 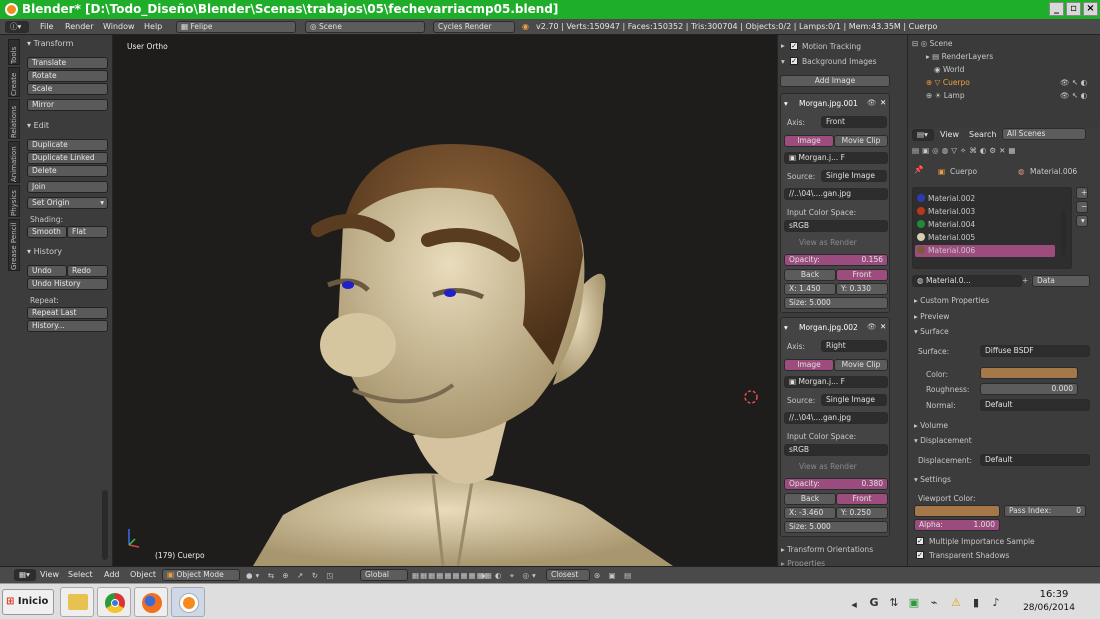 I want to click on tab-create: Create, so click(x=14, y=82).